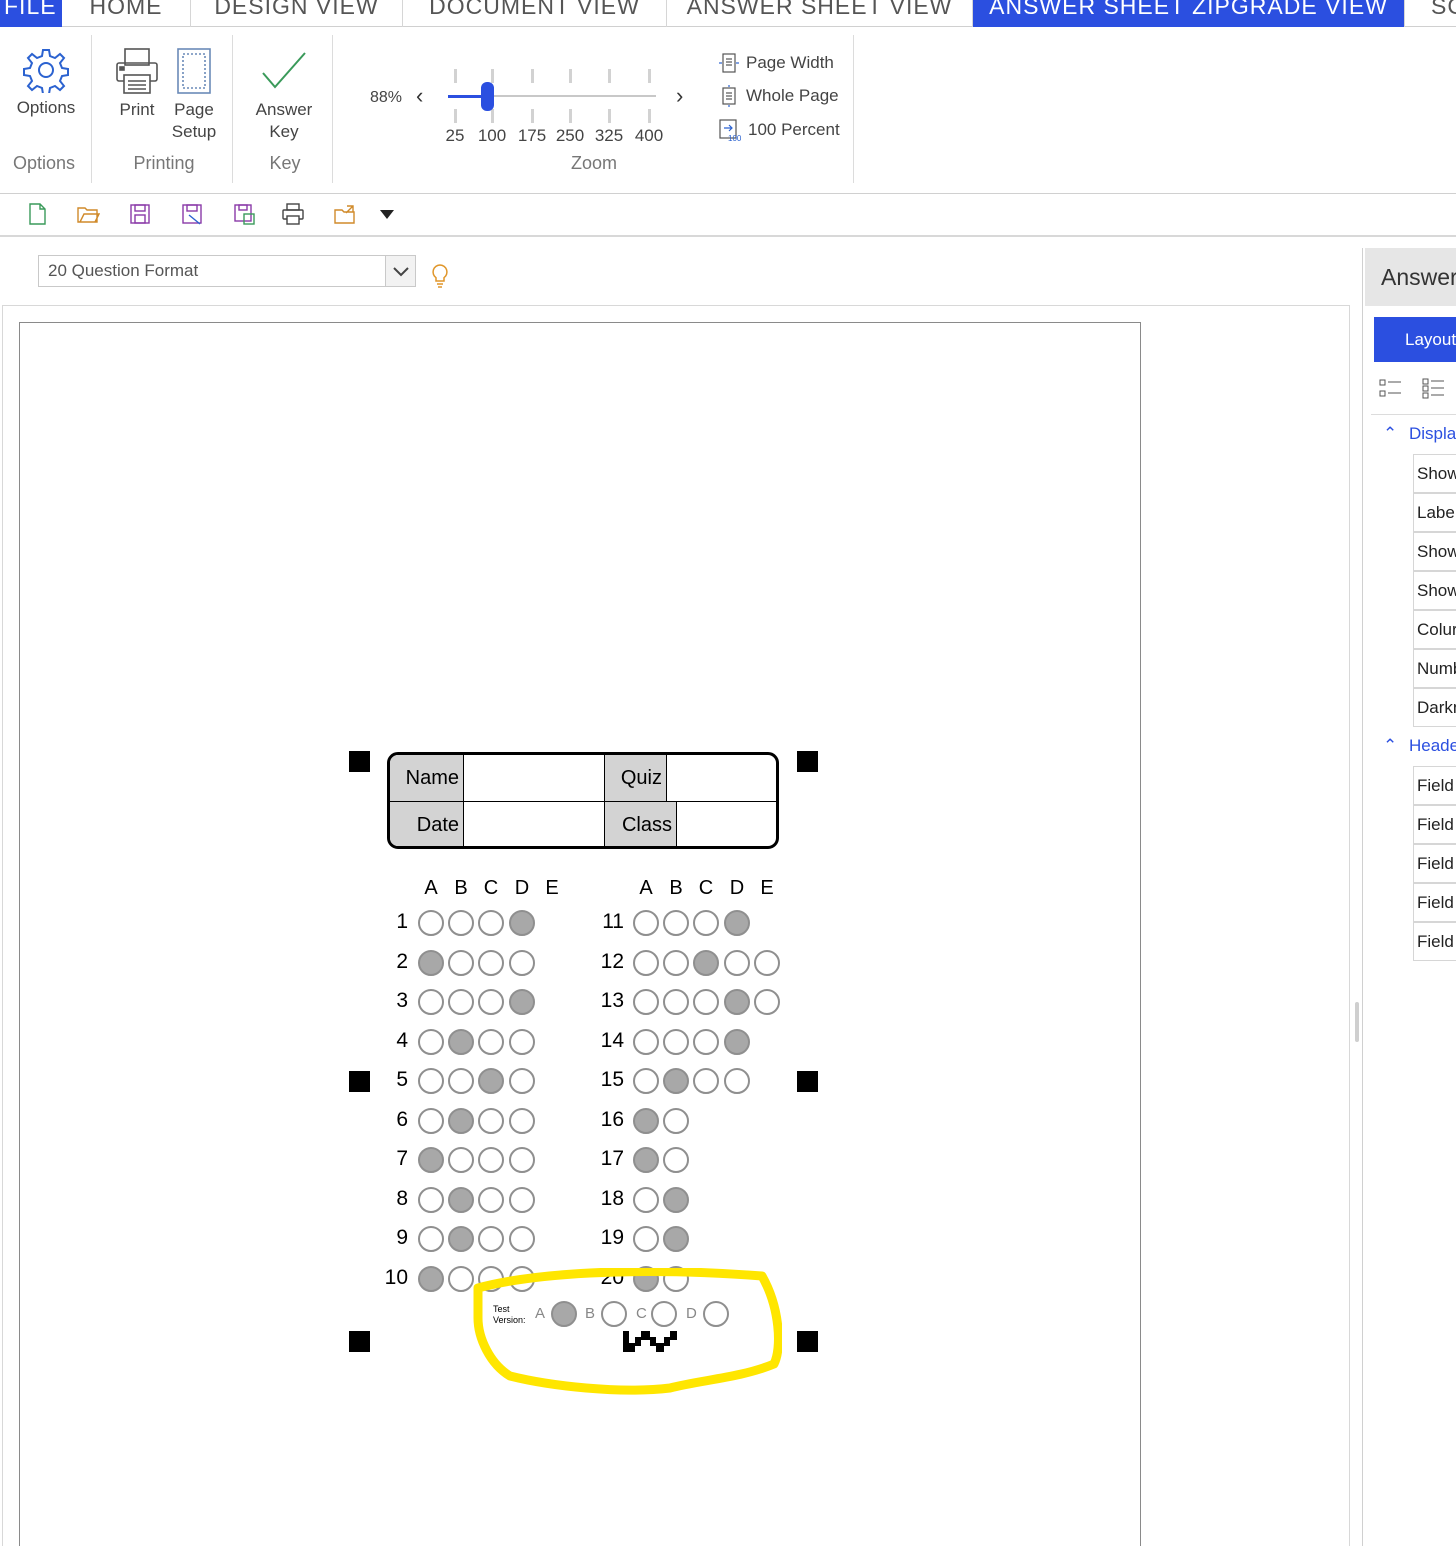 Image resolution: width=1456 pixels, height=1546 pixels. Describe the element at coordinates (88, 214) in the screenshot. I see `open-folder-icon` at that location.